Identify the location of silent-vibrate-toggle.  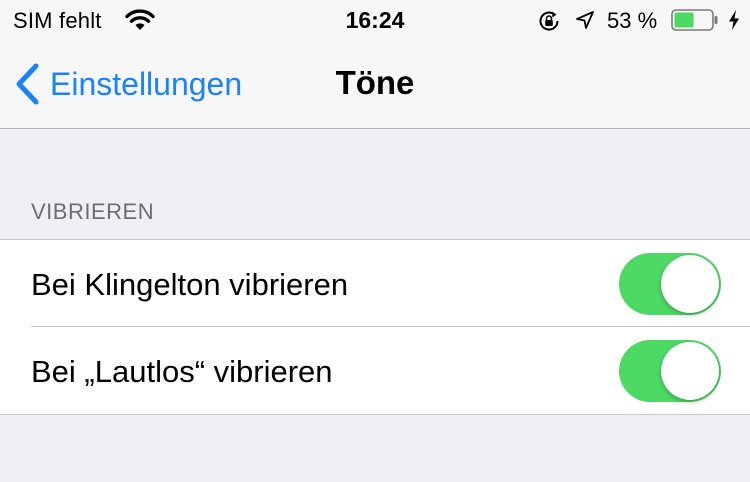
(670, 371).